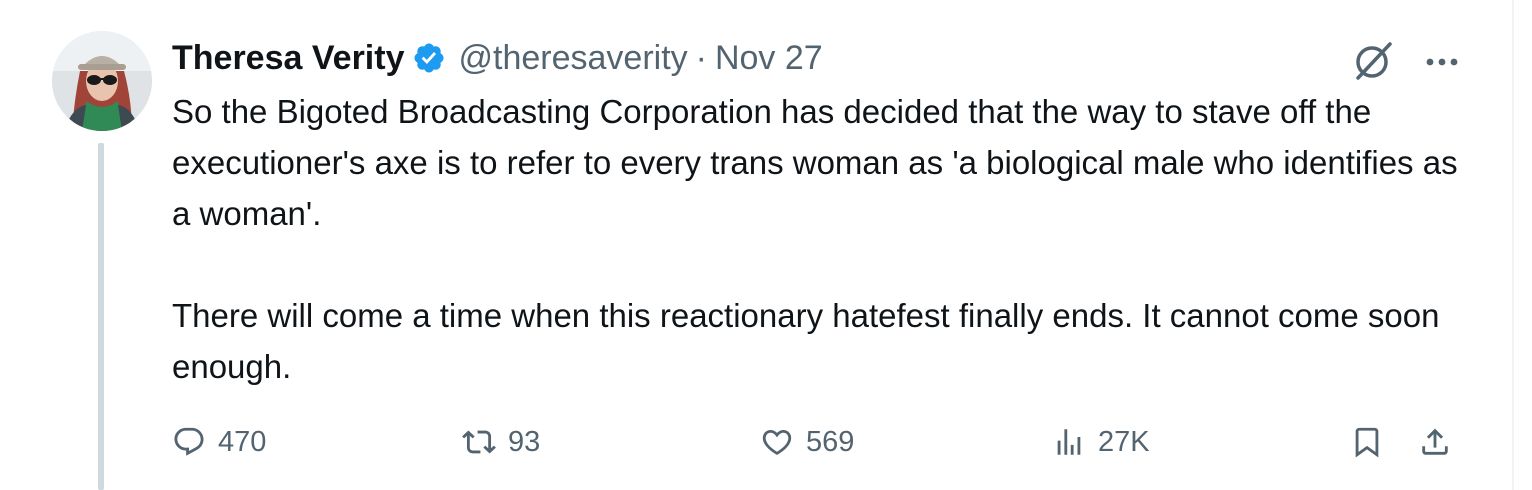 This screenshot has width=1532, height=490. I want to click on reply-count: 470, so click(242, 441).